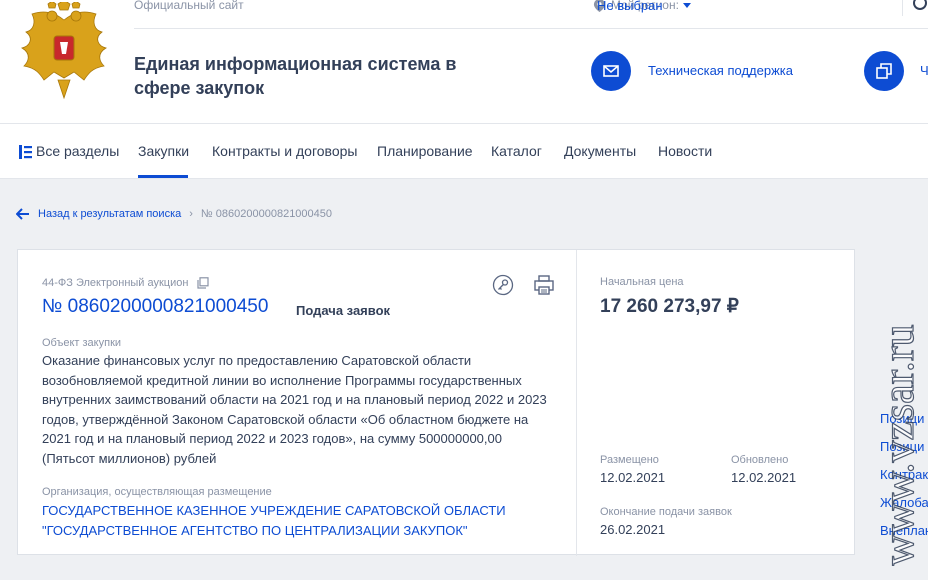 The width and height of the screenshot is (928, 580). Describe the element at coordinates (531, 28) in the screenshot. I see `header-divider` at that location.